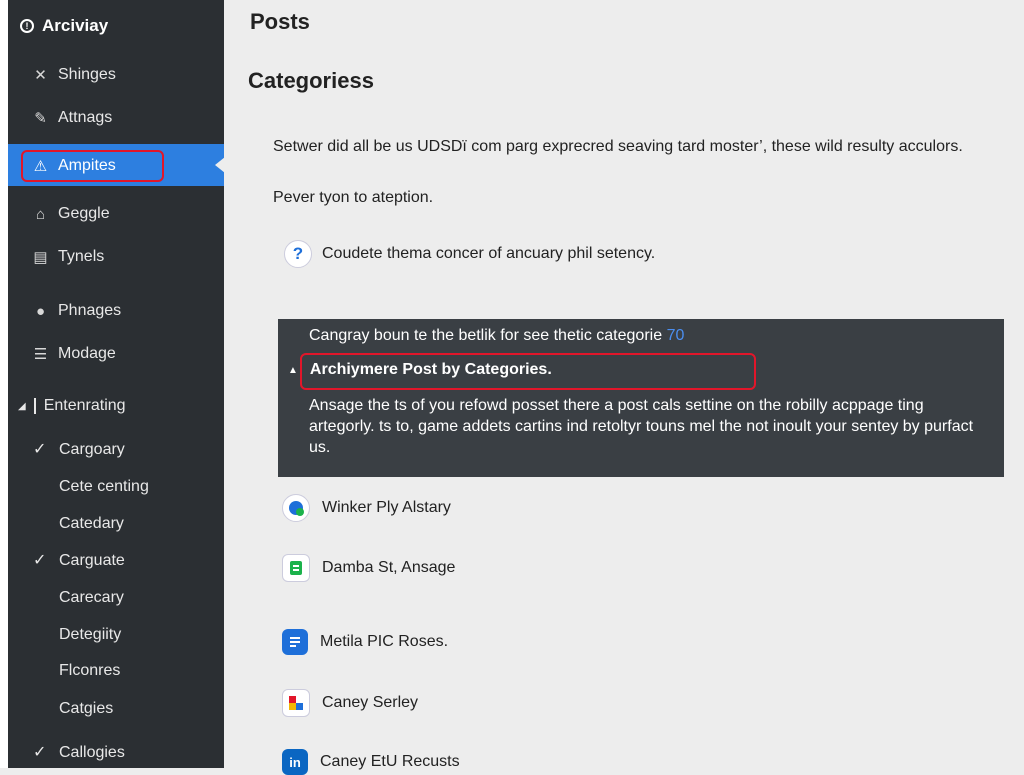 The width and height of the screenshot is (1024, 775). Describe the element at coordinates (40, 118) in the screenshot. I see `pin-icon: ✎` at that location.